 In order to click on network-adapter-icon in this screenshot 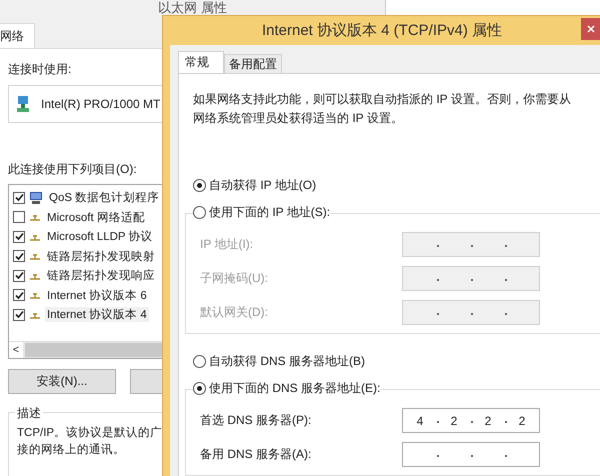, I will do `click(23, 104)`.